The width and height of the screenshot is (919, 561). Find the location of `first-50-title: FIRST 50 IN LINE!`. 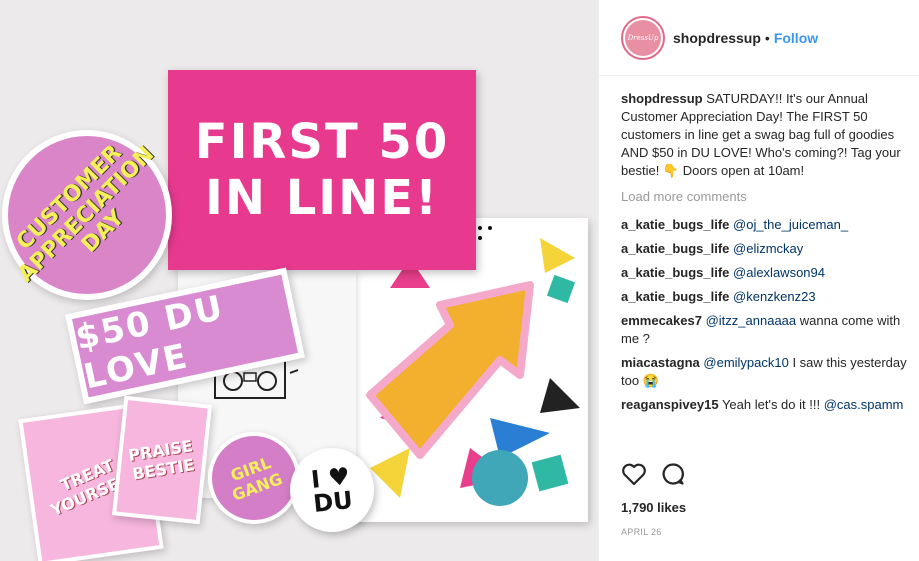

first-50-title: FIRST 50 IN LINE! is located at coordinates (322, 170).